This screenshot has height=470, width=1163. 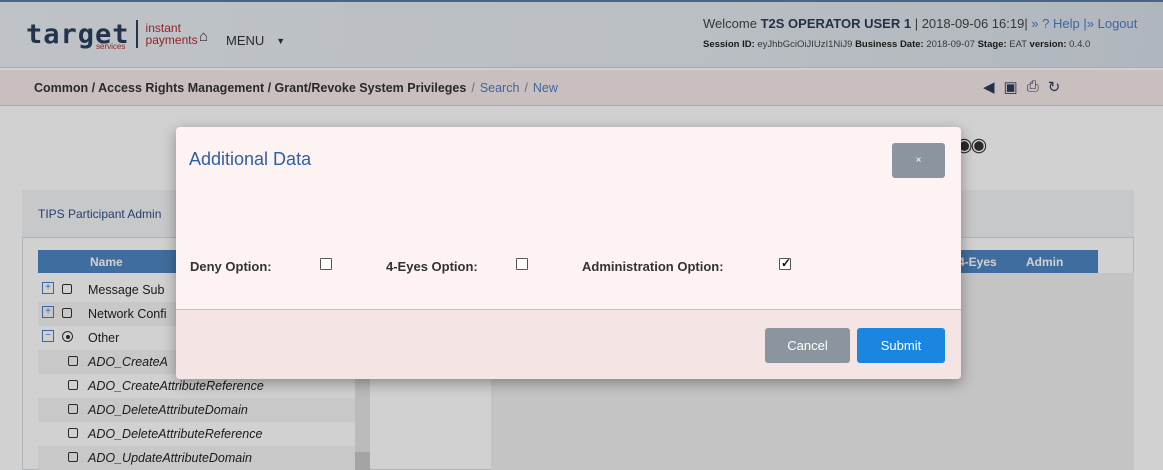 What do you see at coordinates (653, 266) in the screenshot?
I see `administration-option-label: Administration Option:` at bounding box center [653, 266].